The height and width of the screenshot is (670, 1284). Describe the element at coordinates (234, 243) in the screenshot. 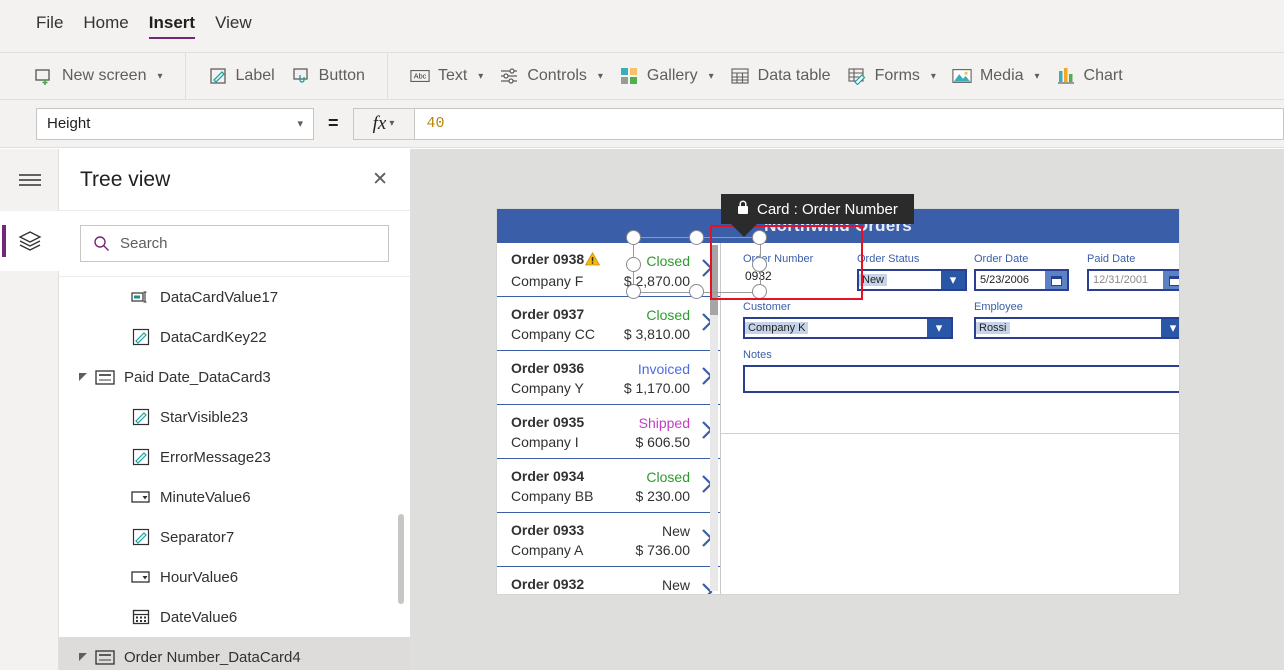

I see `search-input: Search` at that location.